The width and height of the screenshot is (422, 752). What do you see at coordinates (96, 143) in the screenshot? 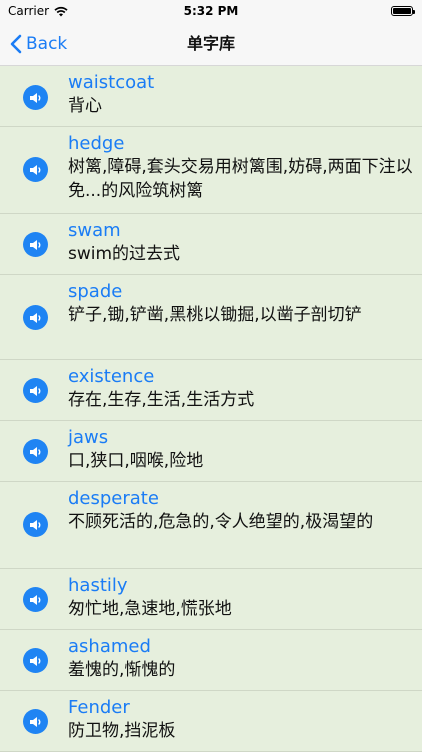
I see `word-text: hedge` at bounding box center [96, 143].